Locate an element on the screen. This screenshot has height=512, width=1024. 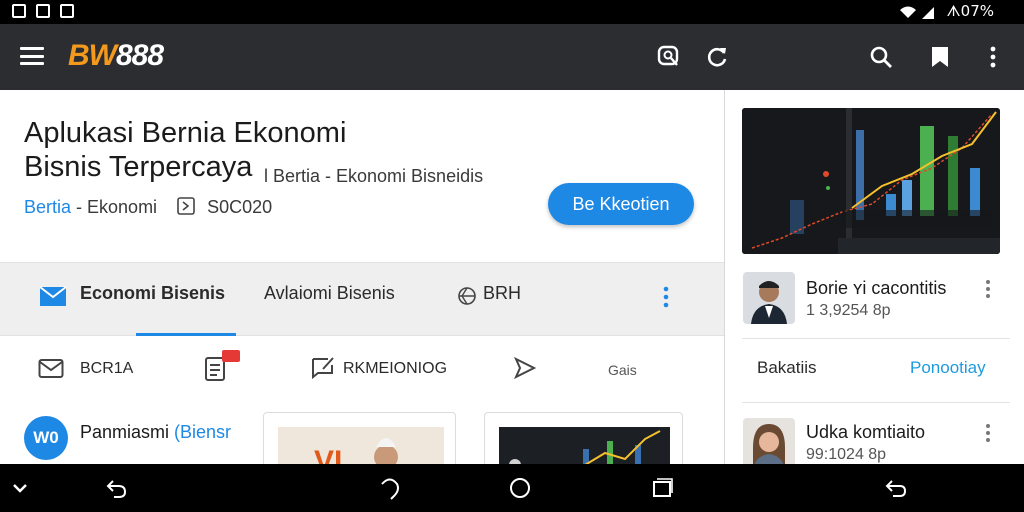
tab-economi-bisenis: Economi Bisenis is located at coordinates (152, 293).